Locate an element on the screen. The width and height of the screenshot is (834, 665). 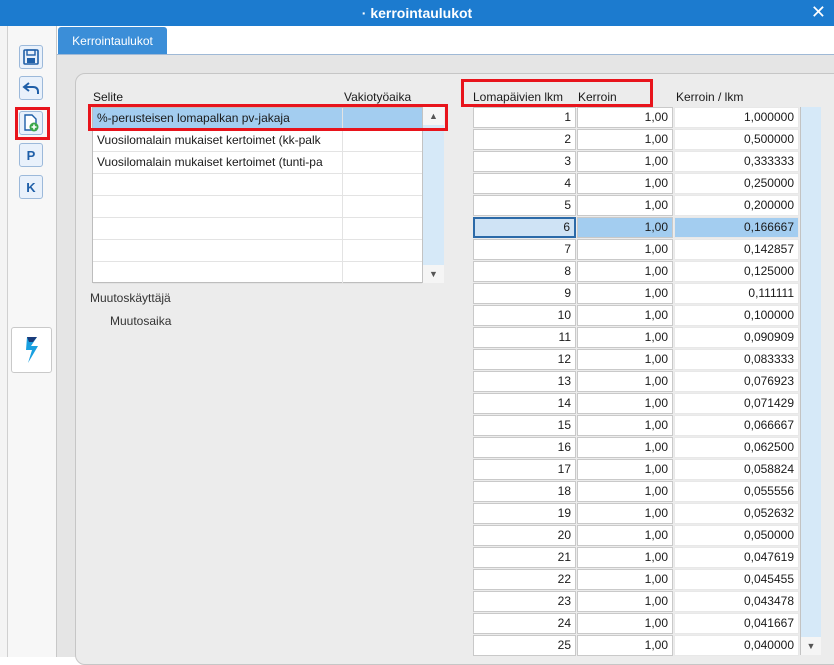
lomapaivien-cell: 23 is located at coordinates (524, 601).